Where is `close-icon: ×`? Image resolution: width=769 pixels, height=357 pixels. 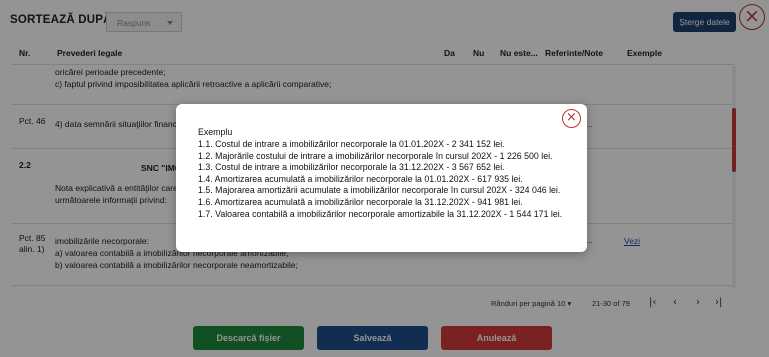
close-icon: × is located at coordinates (571, 118).